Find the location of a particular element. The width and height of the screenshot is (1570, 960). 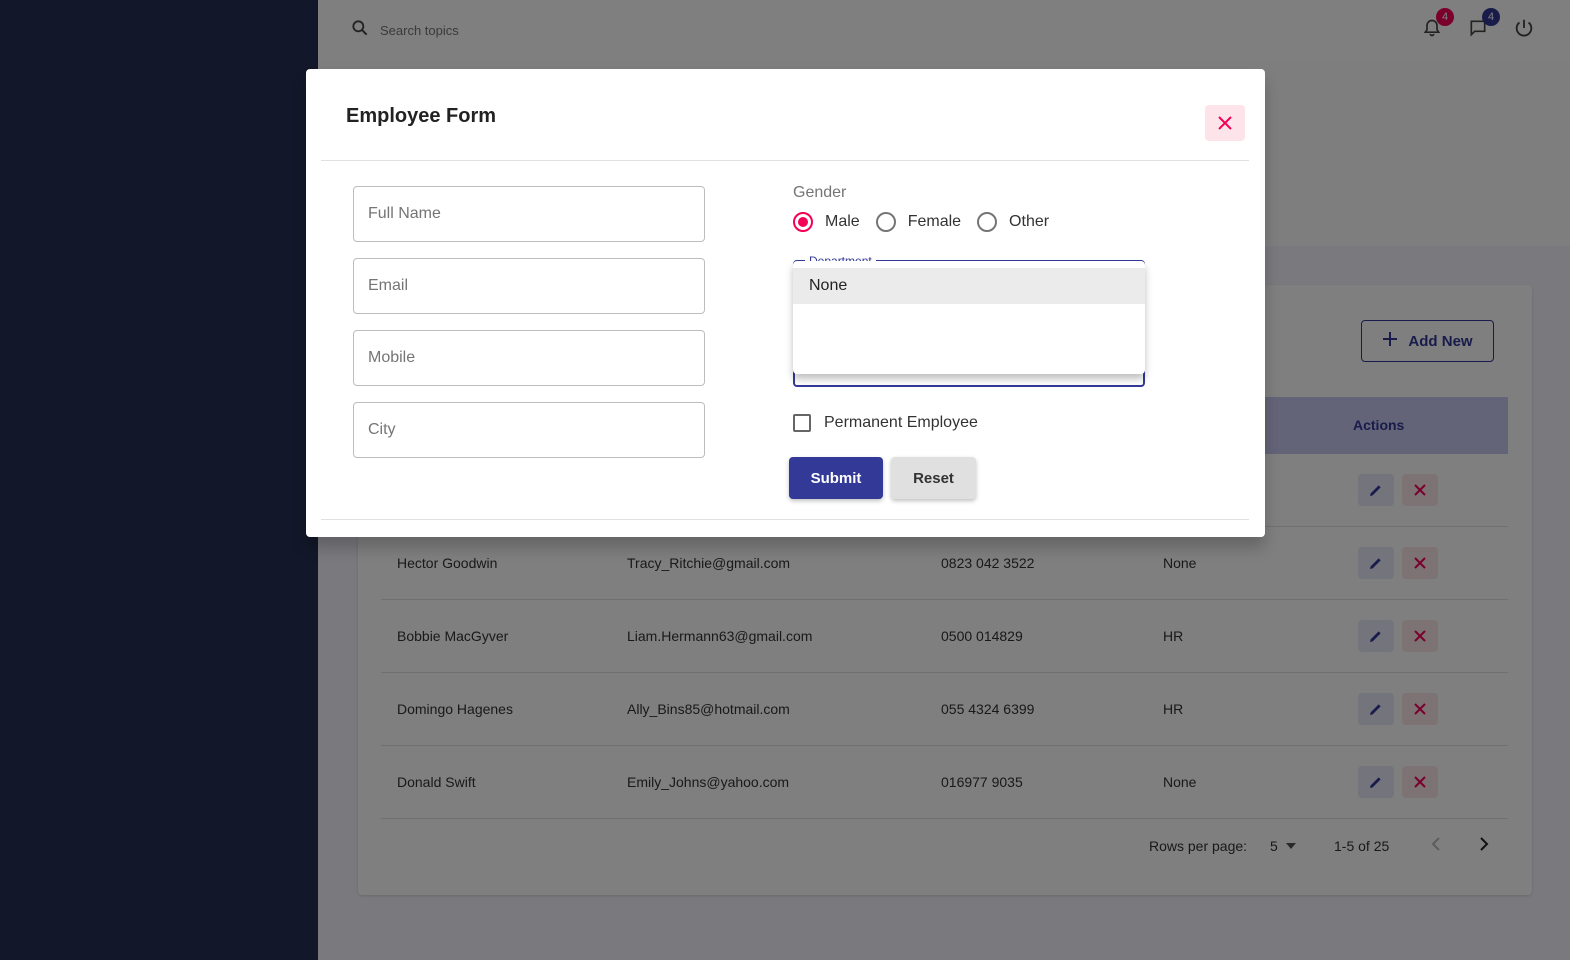

close-icon is located at coordinates (1225, 123).